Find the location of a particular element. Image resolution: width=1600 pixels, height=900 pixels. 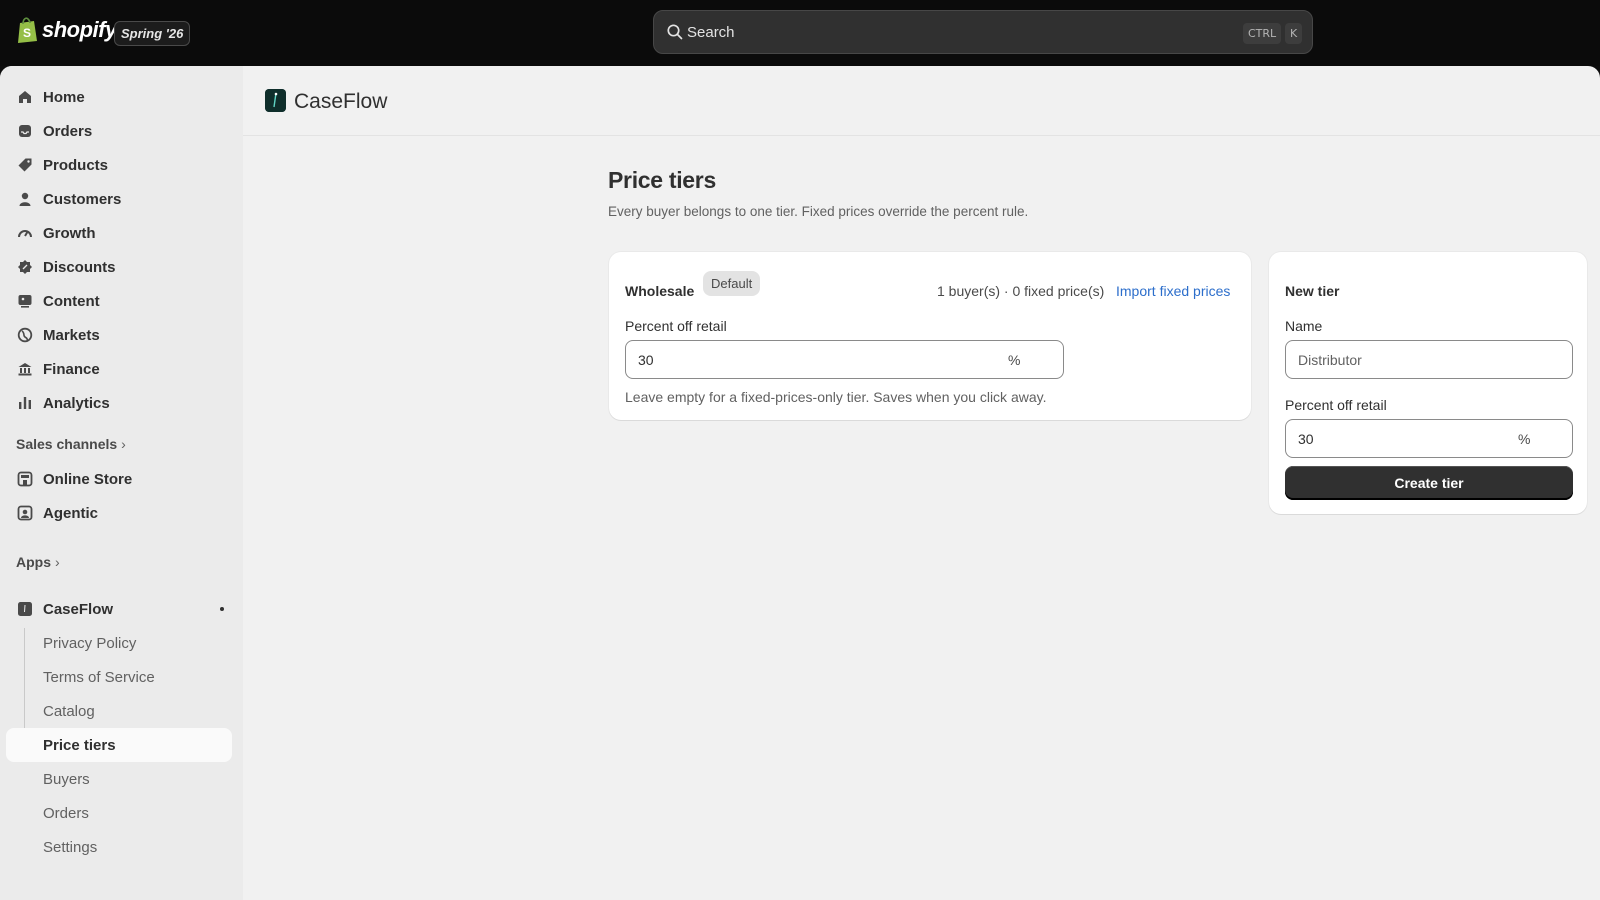

edition-badge: Spring '26 is located at coordinates (152, 33).